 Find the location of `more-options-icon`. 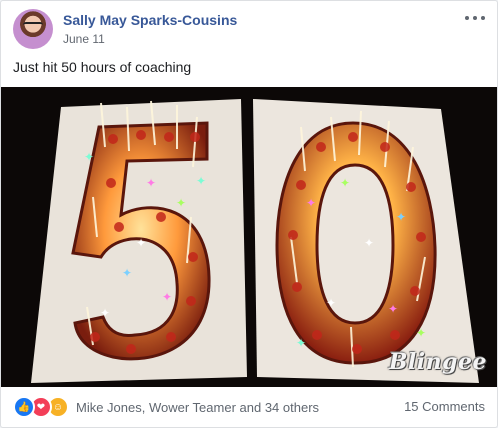

more-options-icon is located at coordinates (475, 18).